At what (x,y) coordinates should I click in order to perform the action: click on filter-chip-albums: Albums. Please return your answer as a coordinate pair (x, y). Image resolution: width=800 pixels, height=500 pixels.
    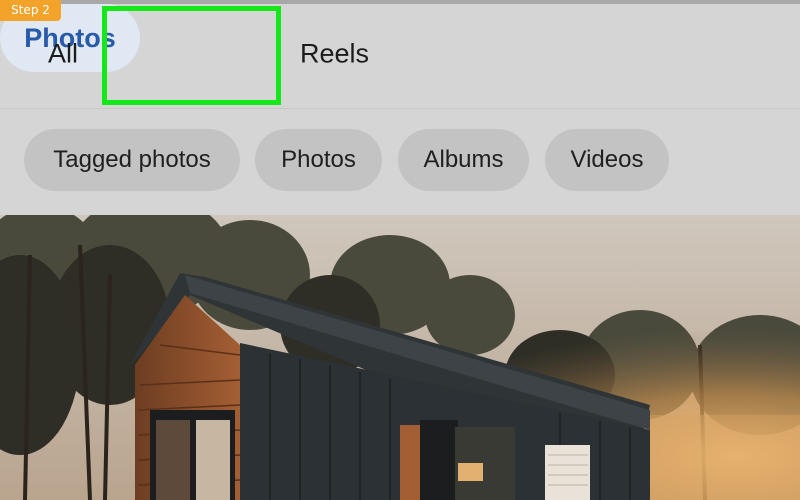
    Looking at the image, I should click on (463, 160).